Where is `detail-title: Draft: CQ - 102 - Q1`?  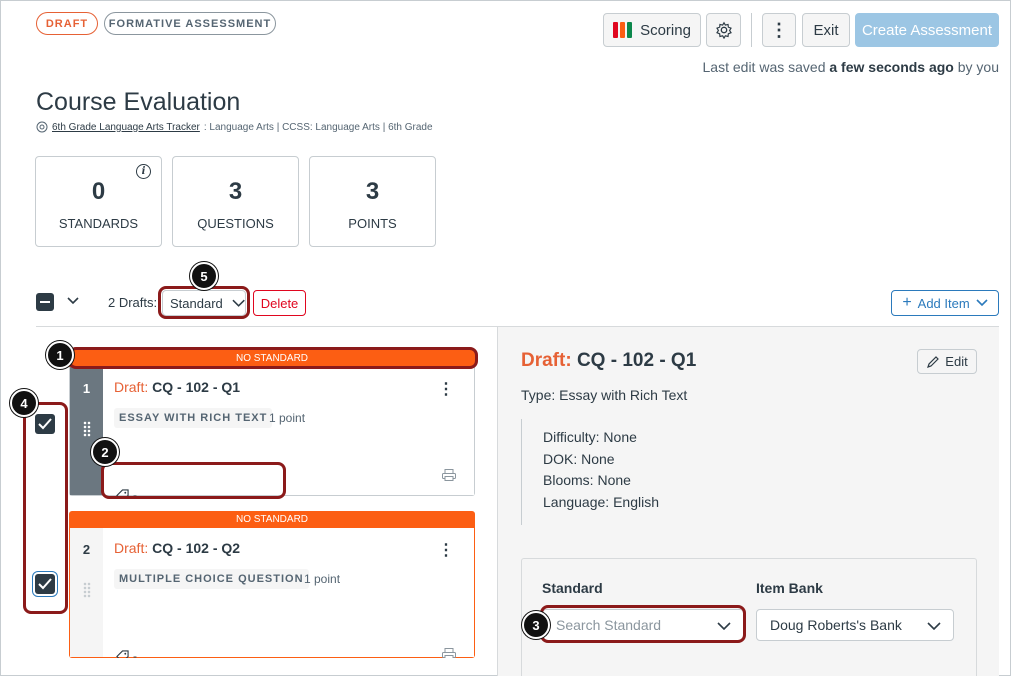
detail-title: Draft: CQ - 102 - Q1 is located at coordinates (608, 361).